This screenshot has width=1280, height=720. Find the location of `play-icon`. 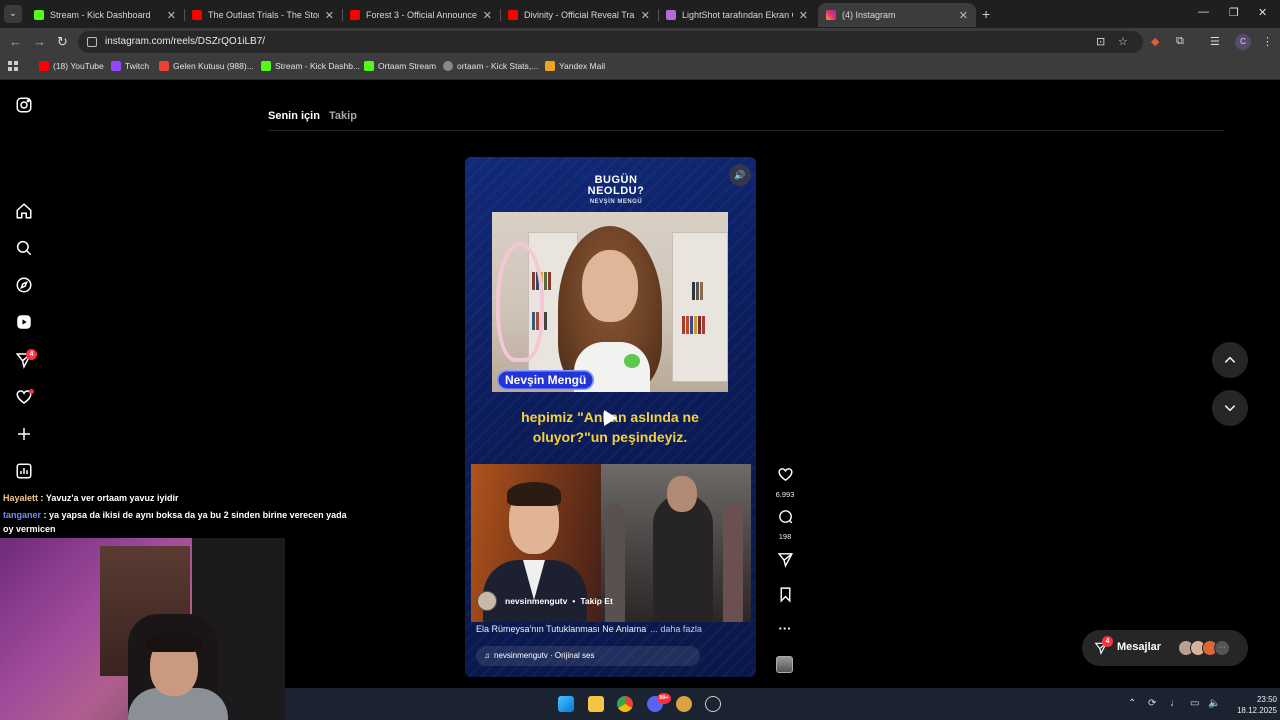

play-icon is located at coordinates (610, 418).